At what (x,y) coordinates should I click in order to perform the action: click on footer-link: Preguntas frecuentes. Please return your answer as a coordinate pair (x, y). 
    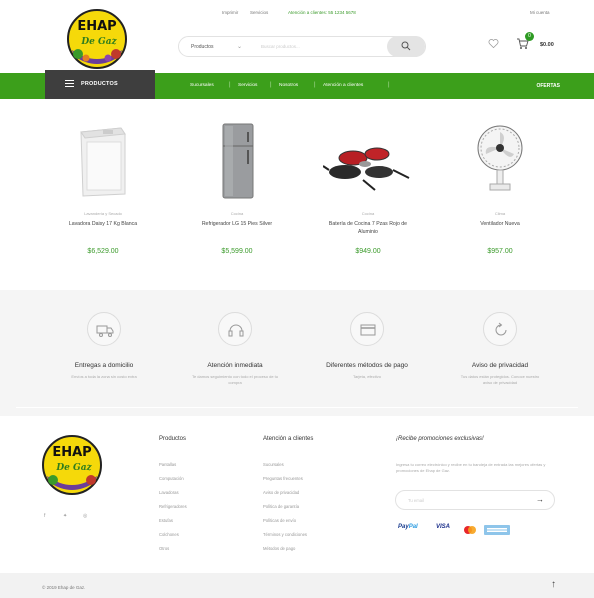
    Looking at the image, I should click on (283, 478).